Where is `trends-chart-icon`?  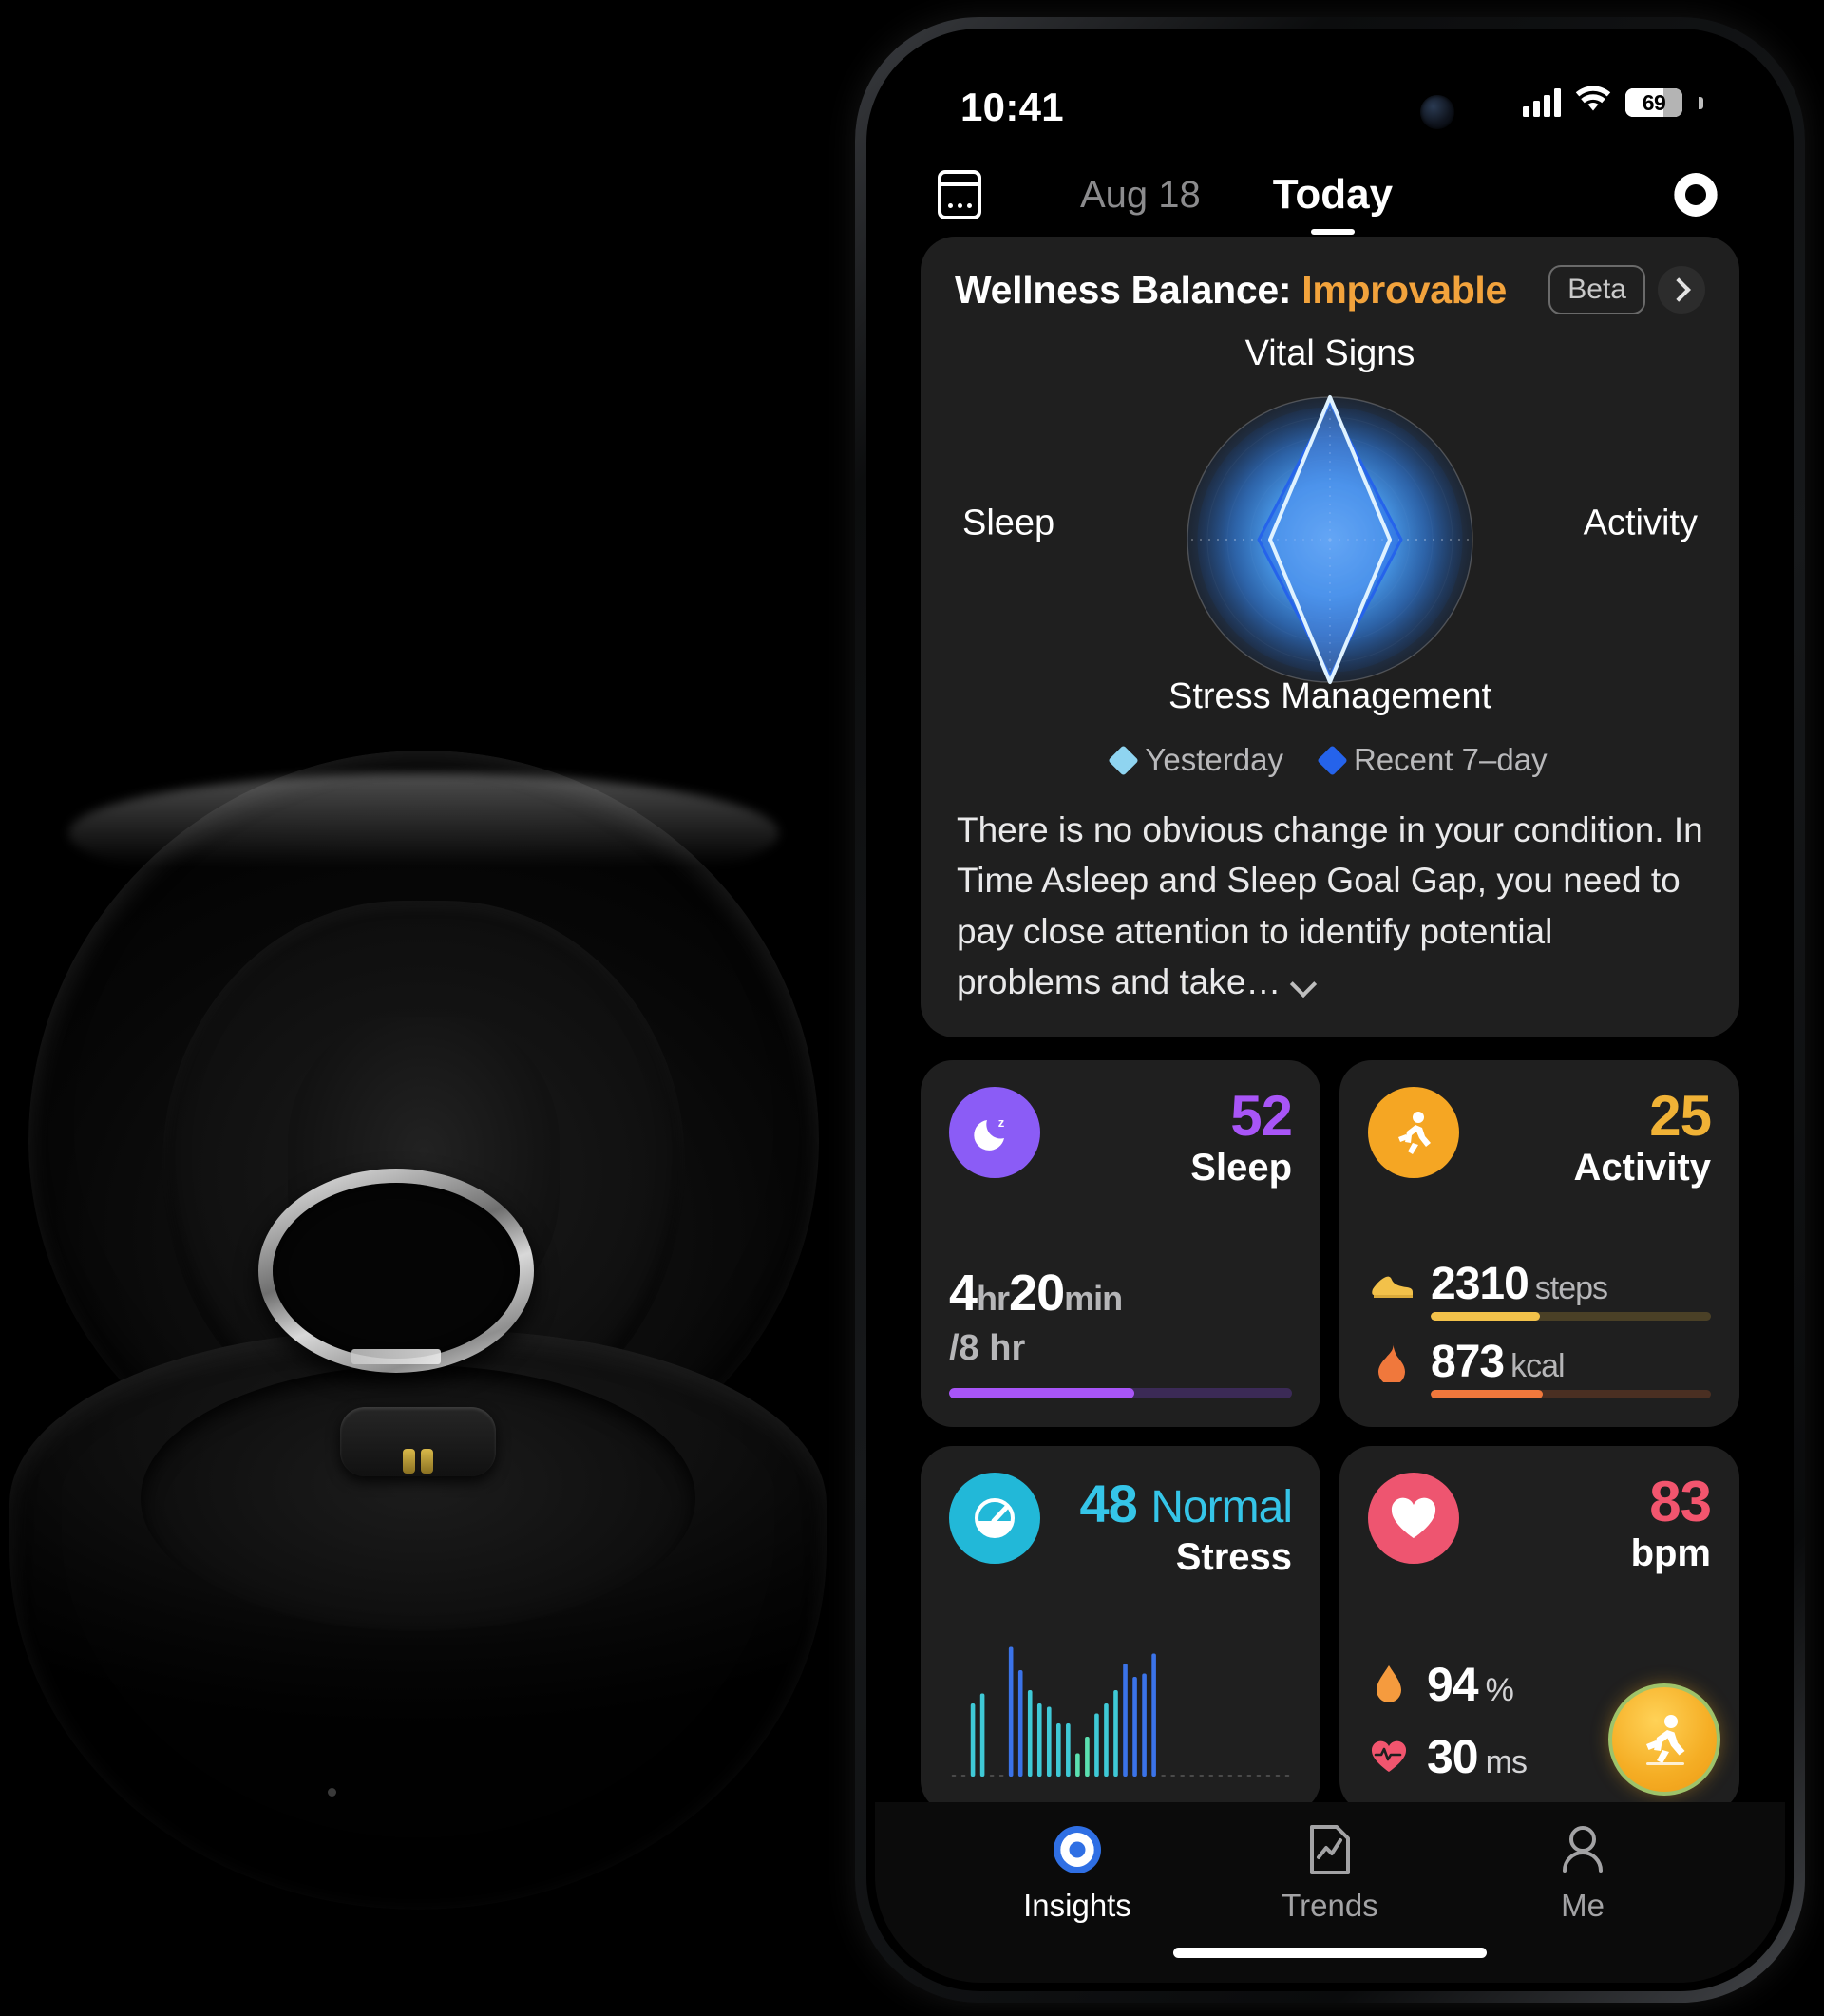 trends-chart-icon is located at coordinates (1330, 1849).